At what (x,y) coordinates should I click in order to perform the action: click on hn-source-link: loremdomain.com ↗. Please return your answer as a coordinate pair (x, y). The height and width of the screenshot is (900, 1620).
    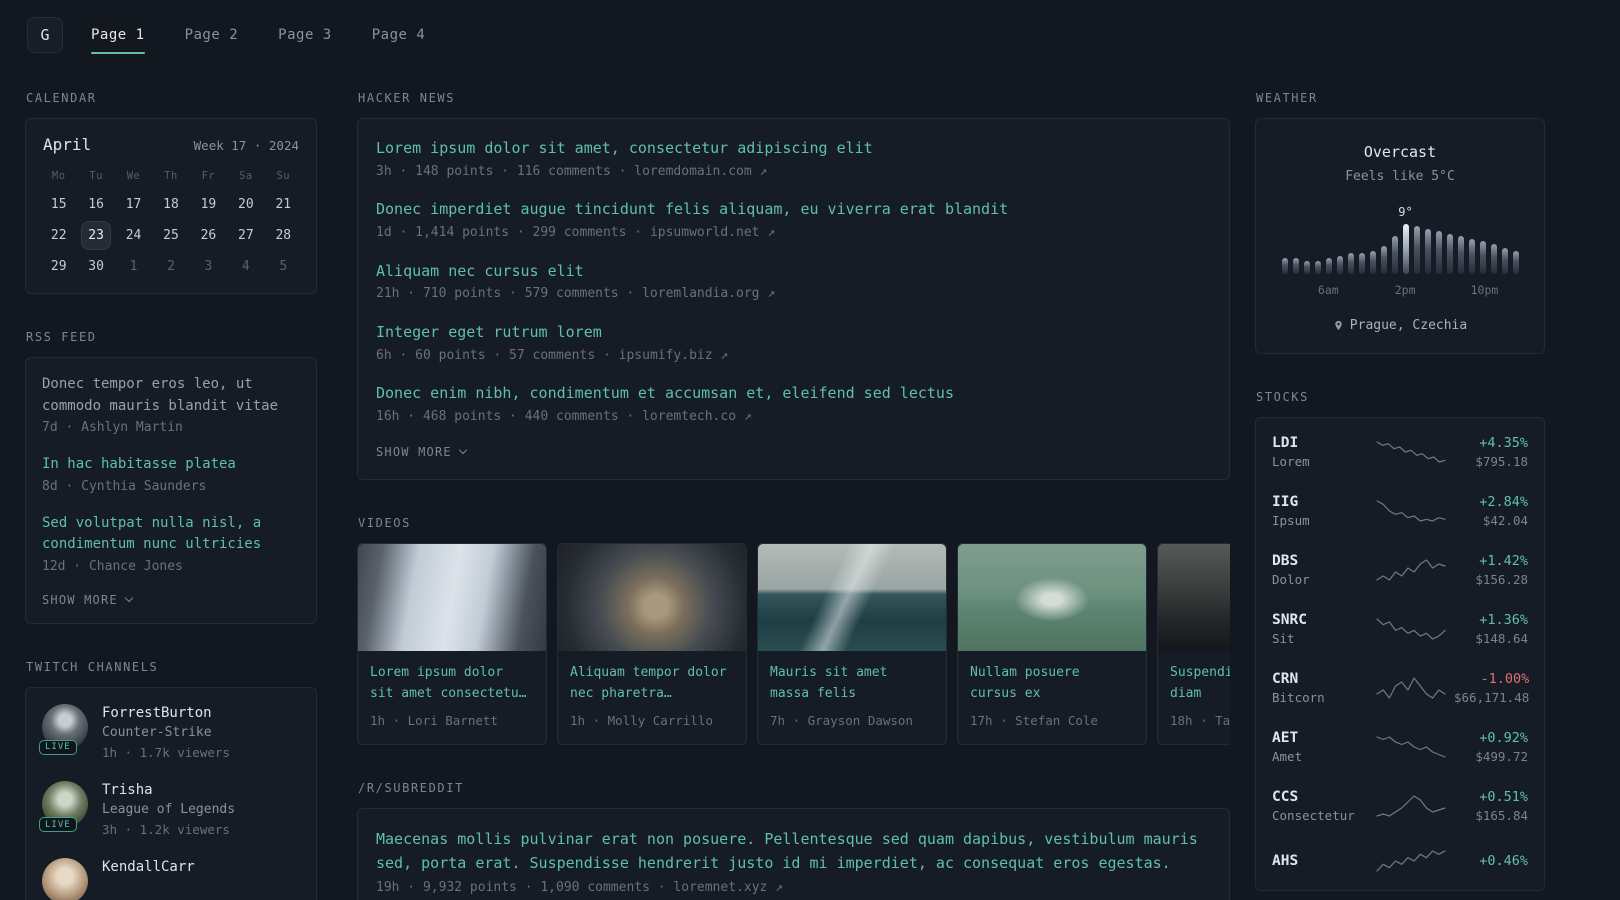
    Looking at the image, I should click on (700, 171).